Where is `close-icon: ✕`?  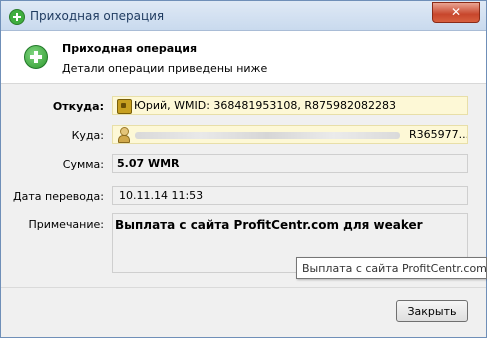
close-icon: ✕ is located at coordinates (456, 12).